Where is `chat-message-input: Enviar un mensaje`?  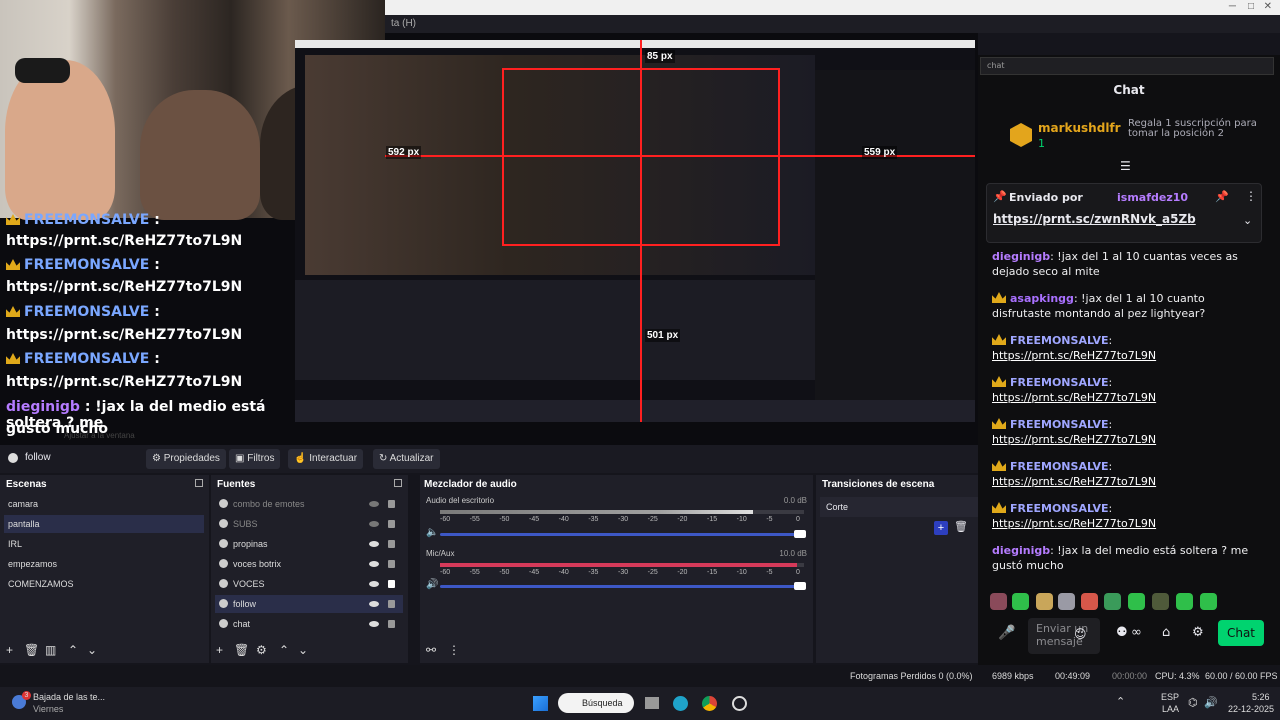 chat-message-input: Enviar un mensaje is located at coordinates (1064, 636).